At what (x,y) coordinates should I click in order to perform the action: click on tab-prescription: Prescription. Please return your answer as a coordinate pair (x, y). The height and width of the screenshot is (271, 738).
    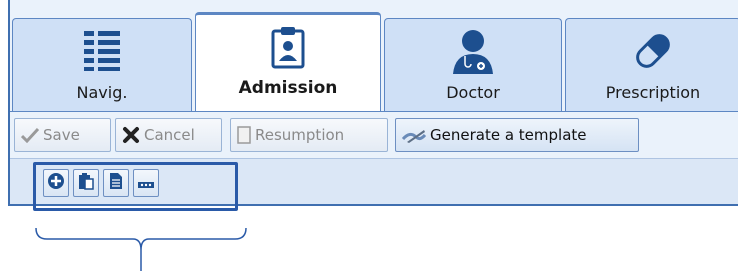
    Looking at the image, I should click on (651, 65).